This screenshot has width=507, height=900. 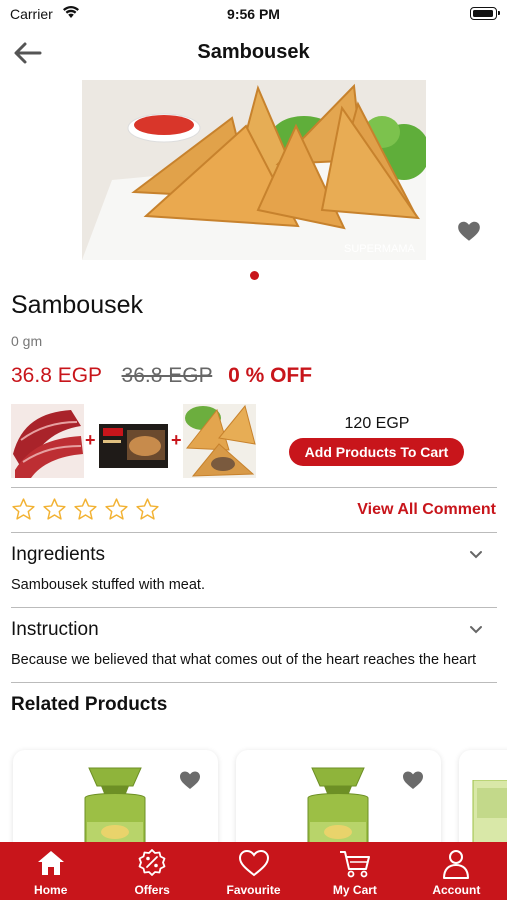 What do you see at coordinates (152, 862) in the screenshot?
I see `offers-badge-icon` at bounding box center [152, 862].